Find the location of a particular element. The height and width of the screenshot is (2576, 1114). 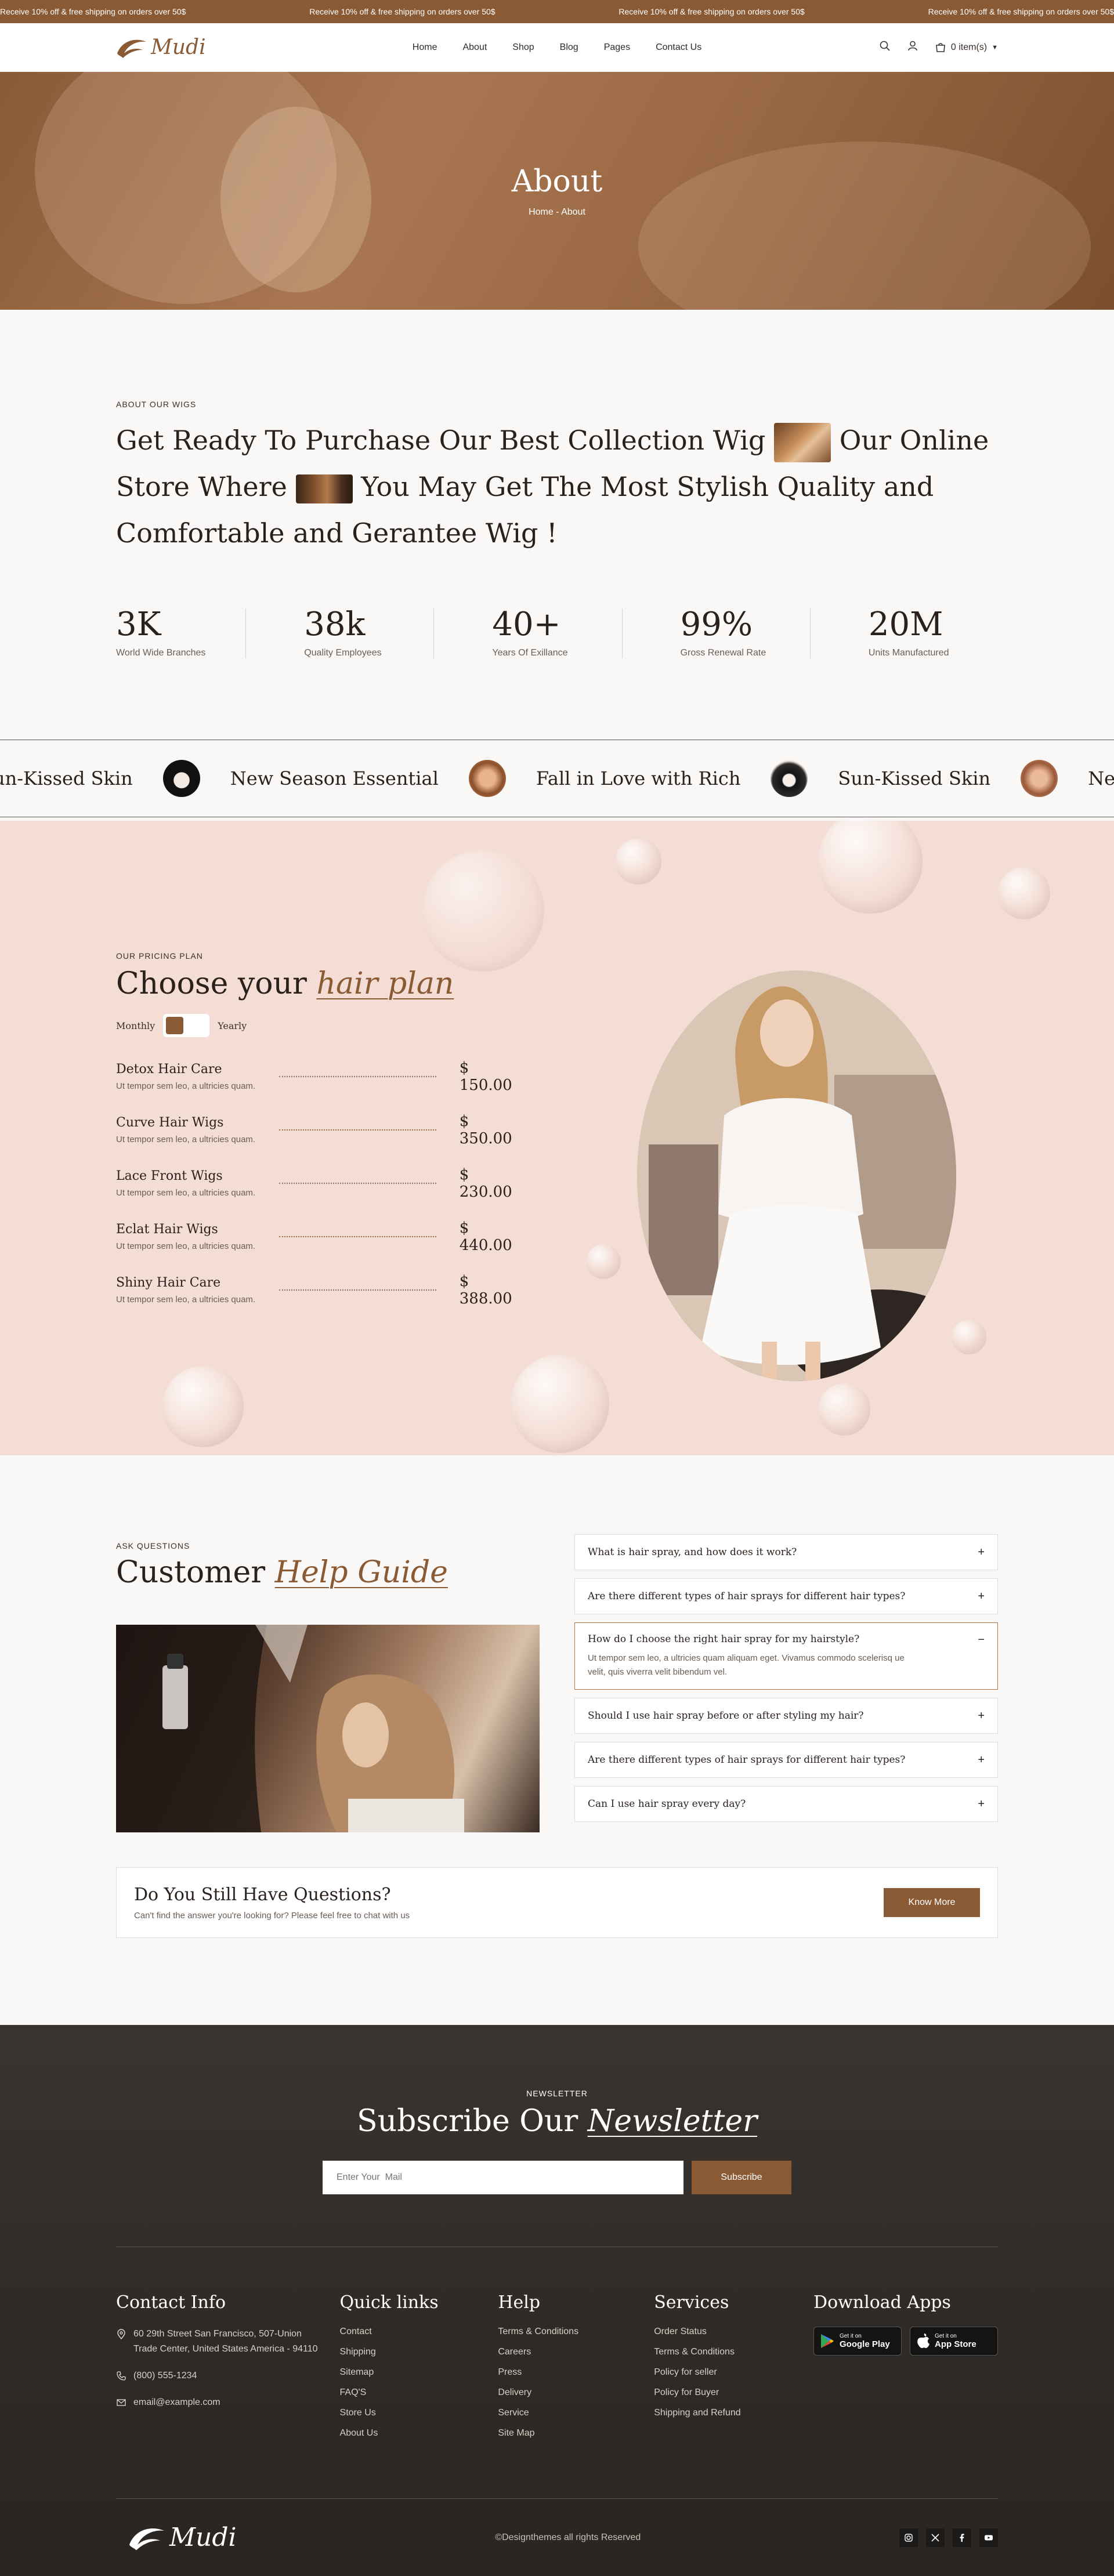

nav-contact: Contact Us is located at coordinates (678, 48).